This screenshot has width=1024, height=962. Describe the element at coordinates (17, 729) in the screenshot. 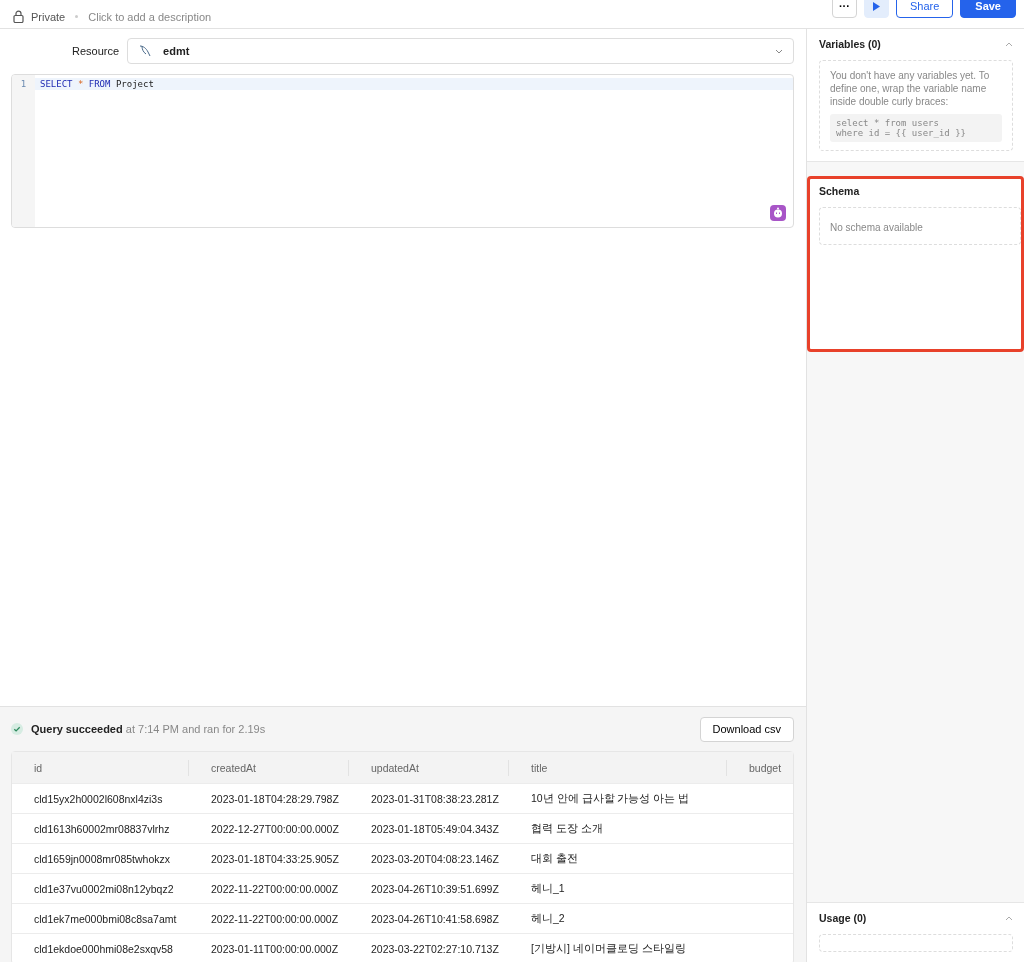

I see `check-circle-icon` at that location.